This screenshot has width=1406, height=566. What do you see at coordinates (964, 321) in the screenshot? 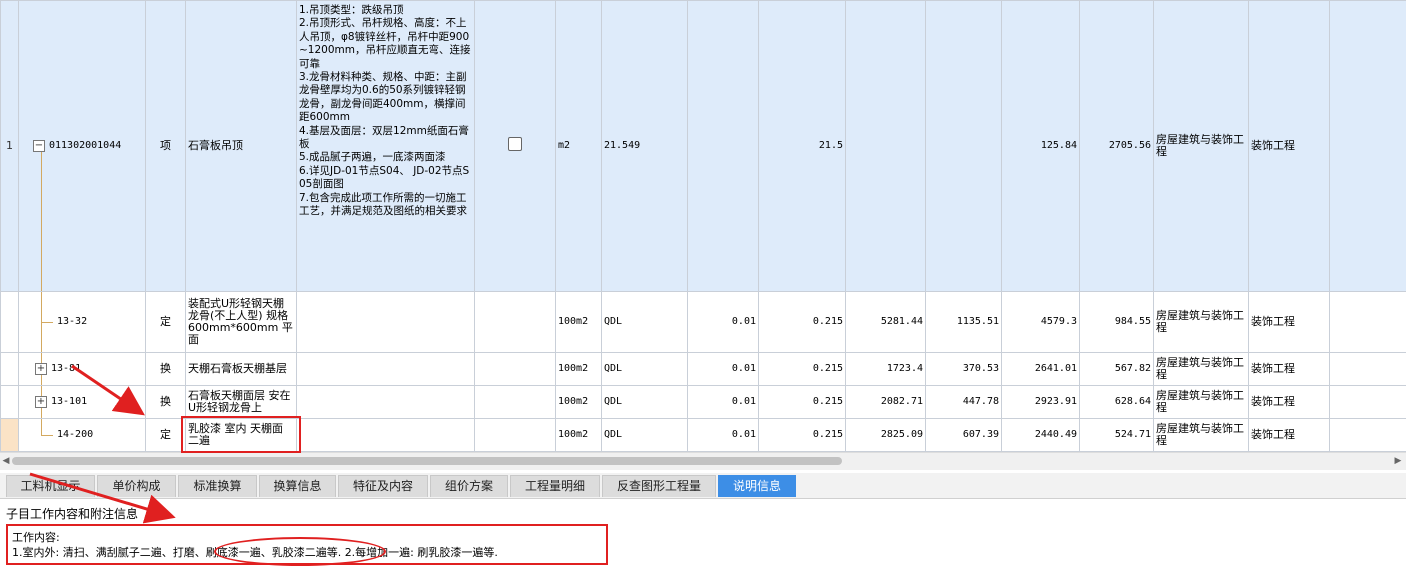
I see `price2-cell: 1135.51` at bounding box center [964, 321].